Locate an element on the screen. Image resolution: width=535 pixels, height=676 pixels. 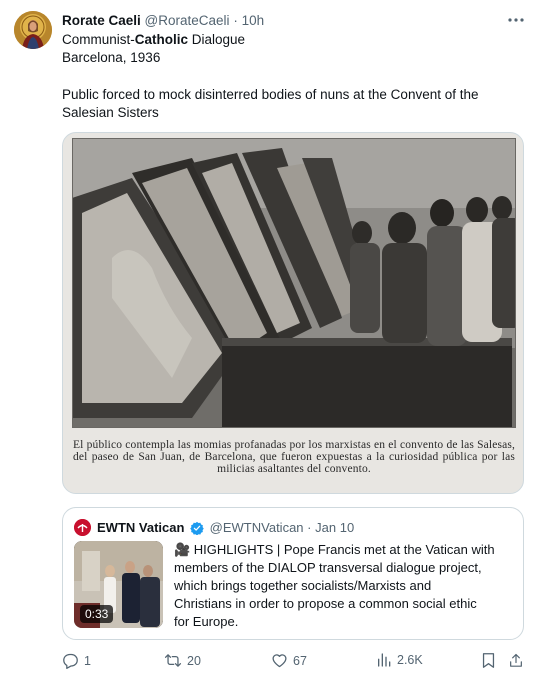
bookmark-button is located at coordinates (491, 660).